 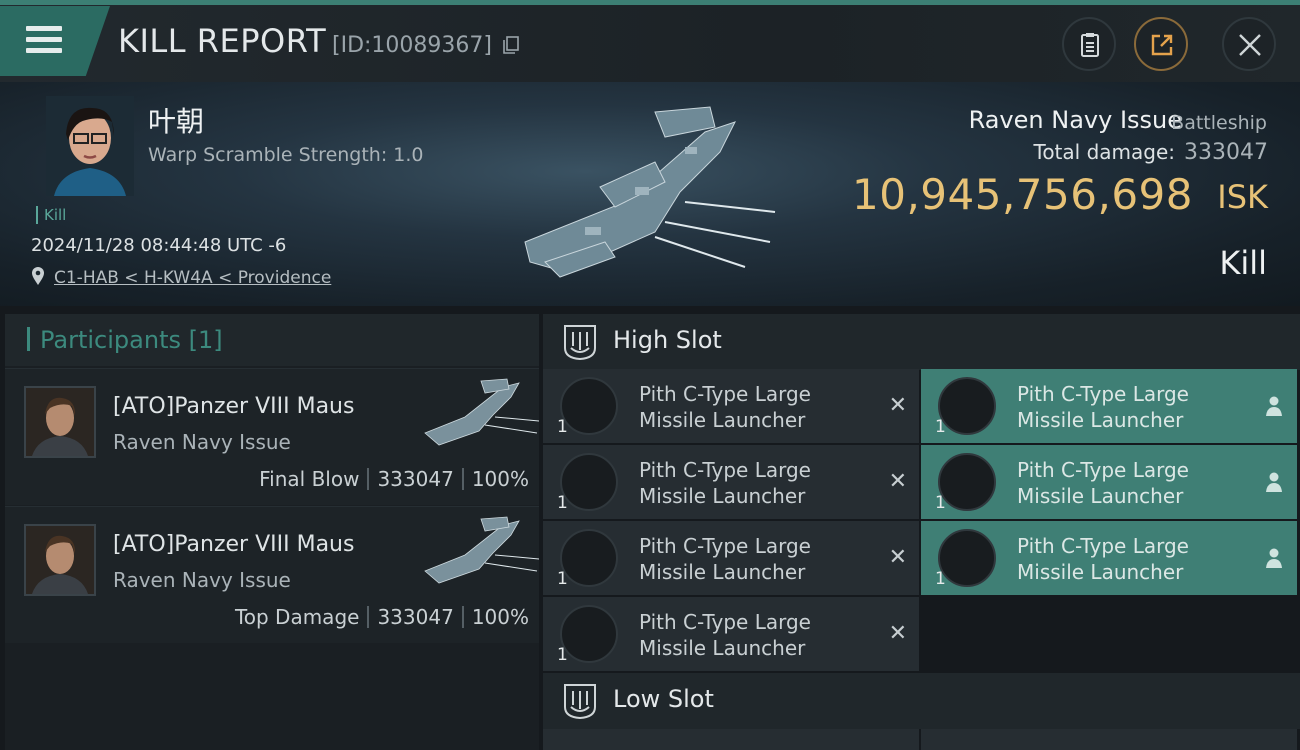 I want to click on isk-value: 10,945,756,698, so click(x=1022, y=194).